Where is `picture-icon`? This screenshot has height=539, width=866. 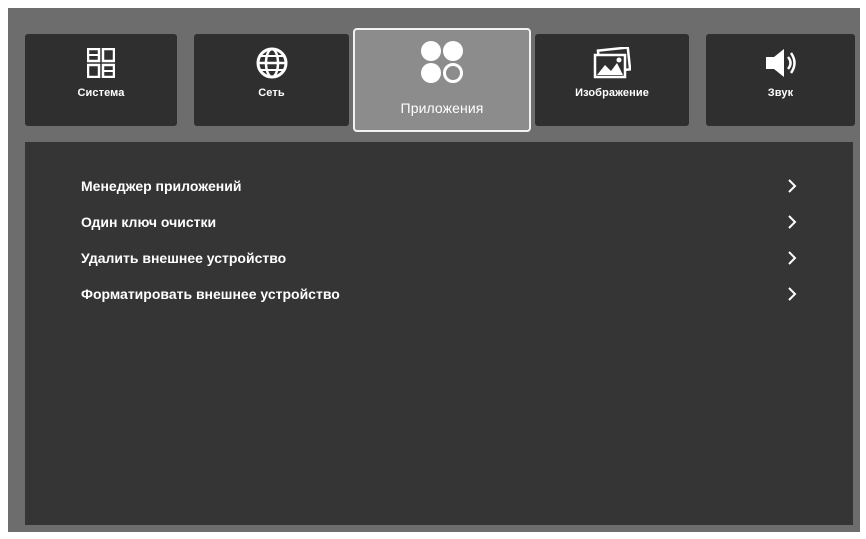 picture-icon is located at coordinates (612, 63).